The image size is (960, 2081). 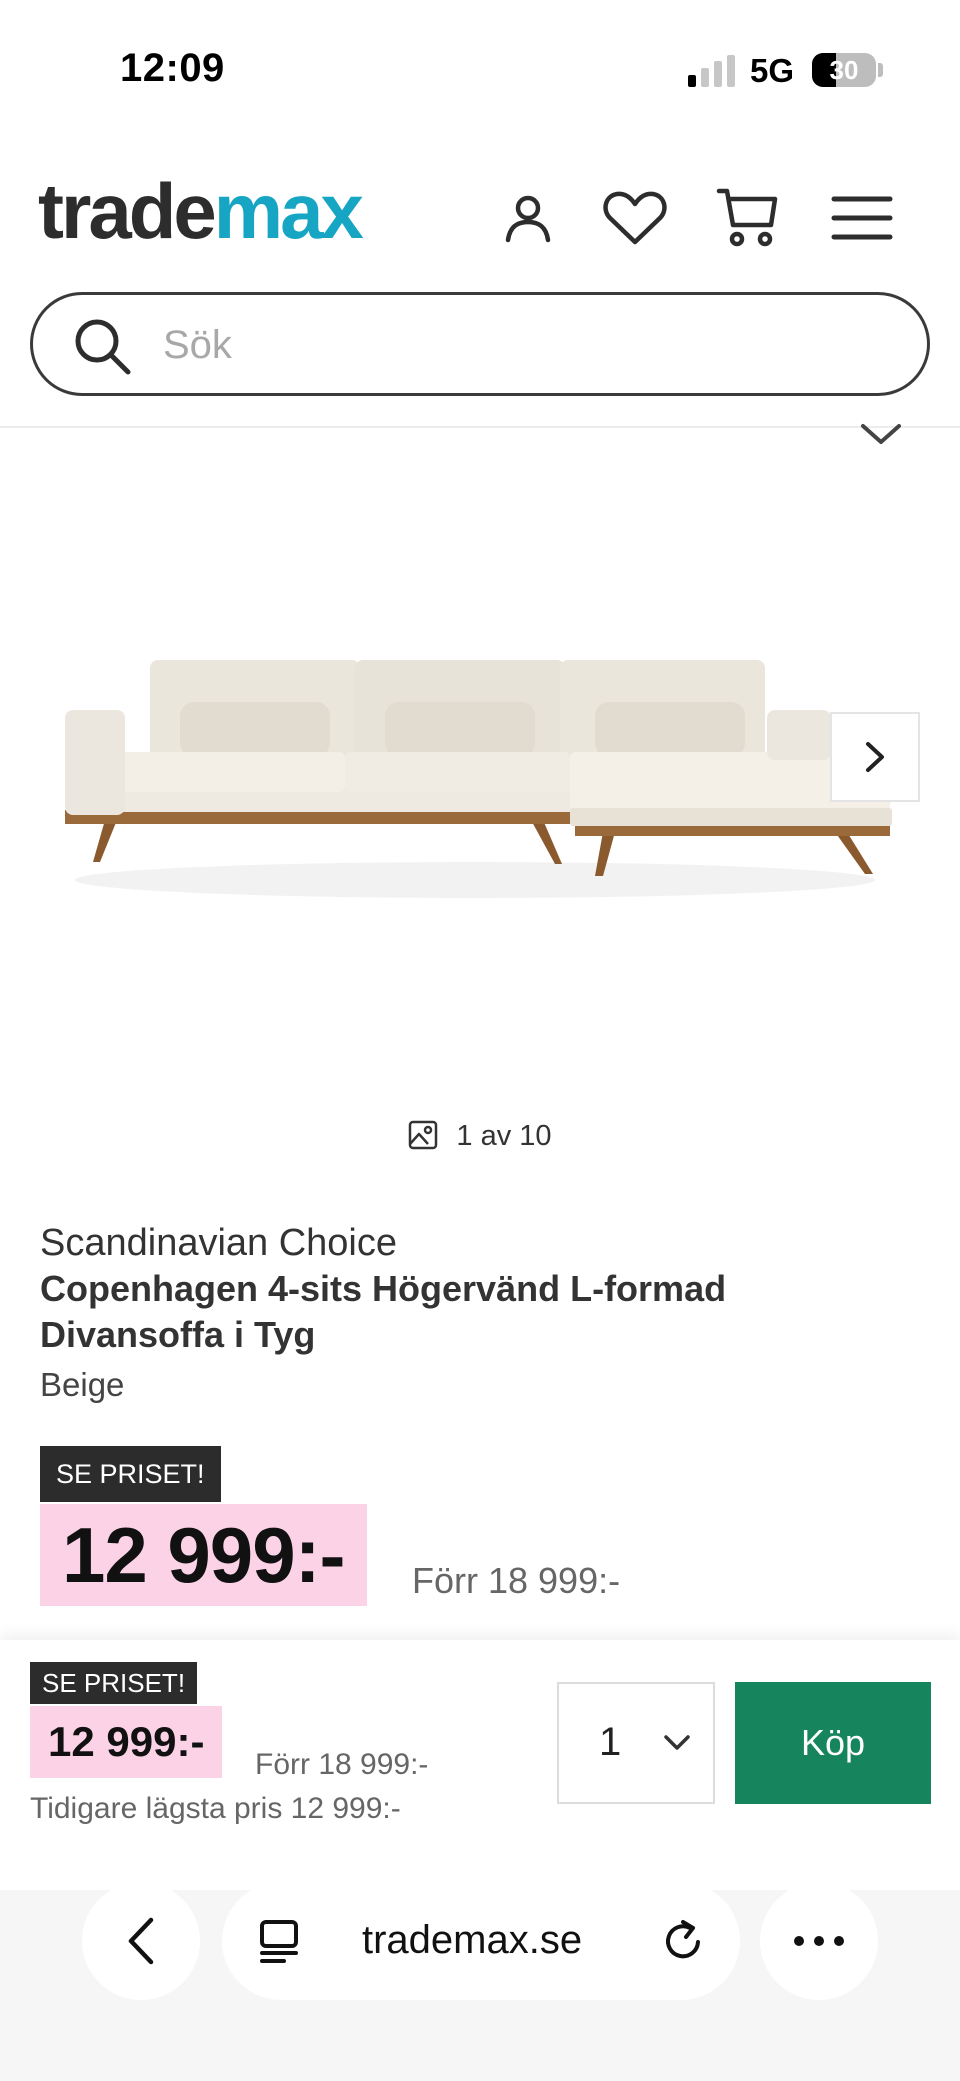 I want to click on bar-deal-badge: SE PRISET!, so click(x=114, y=1683).